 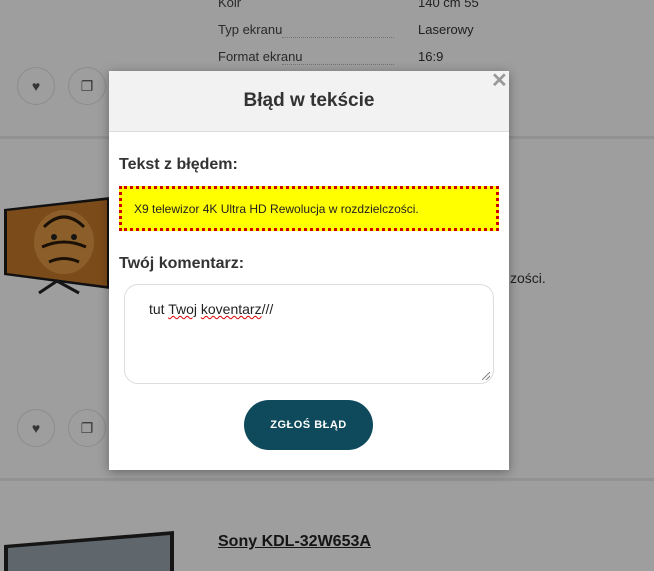 I want to click on report-error-button: ZGŁOŚ BŁĄD, so click(x=308, y=425).